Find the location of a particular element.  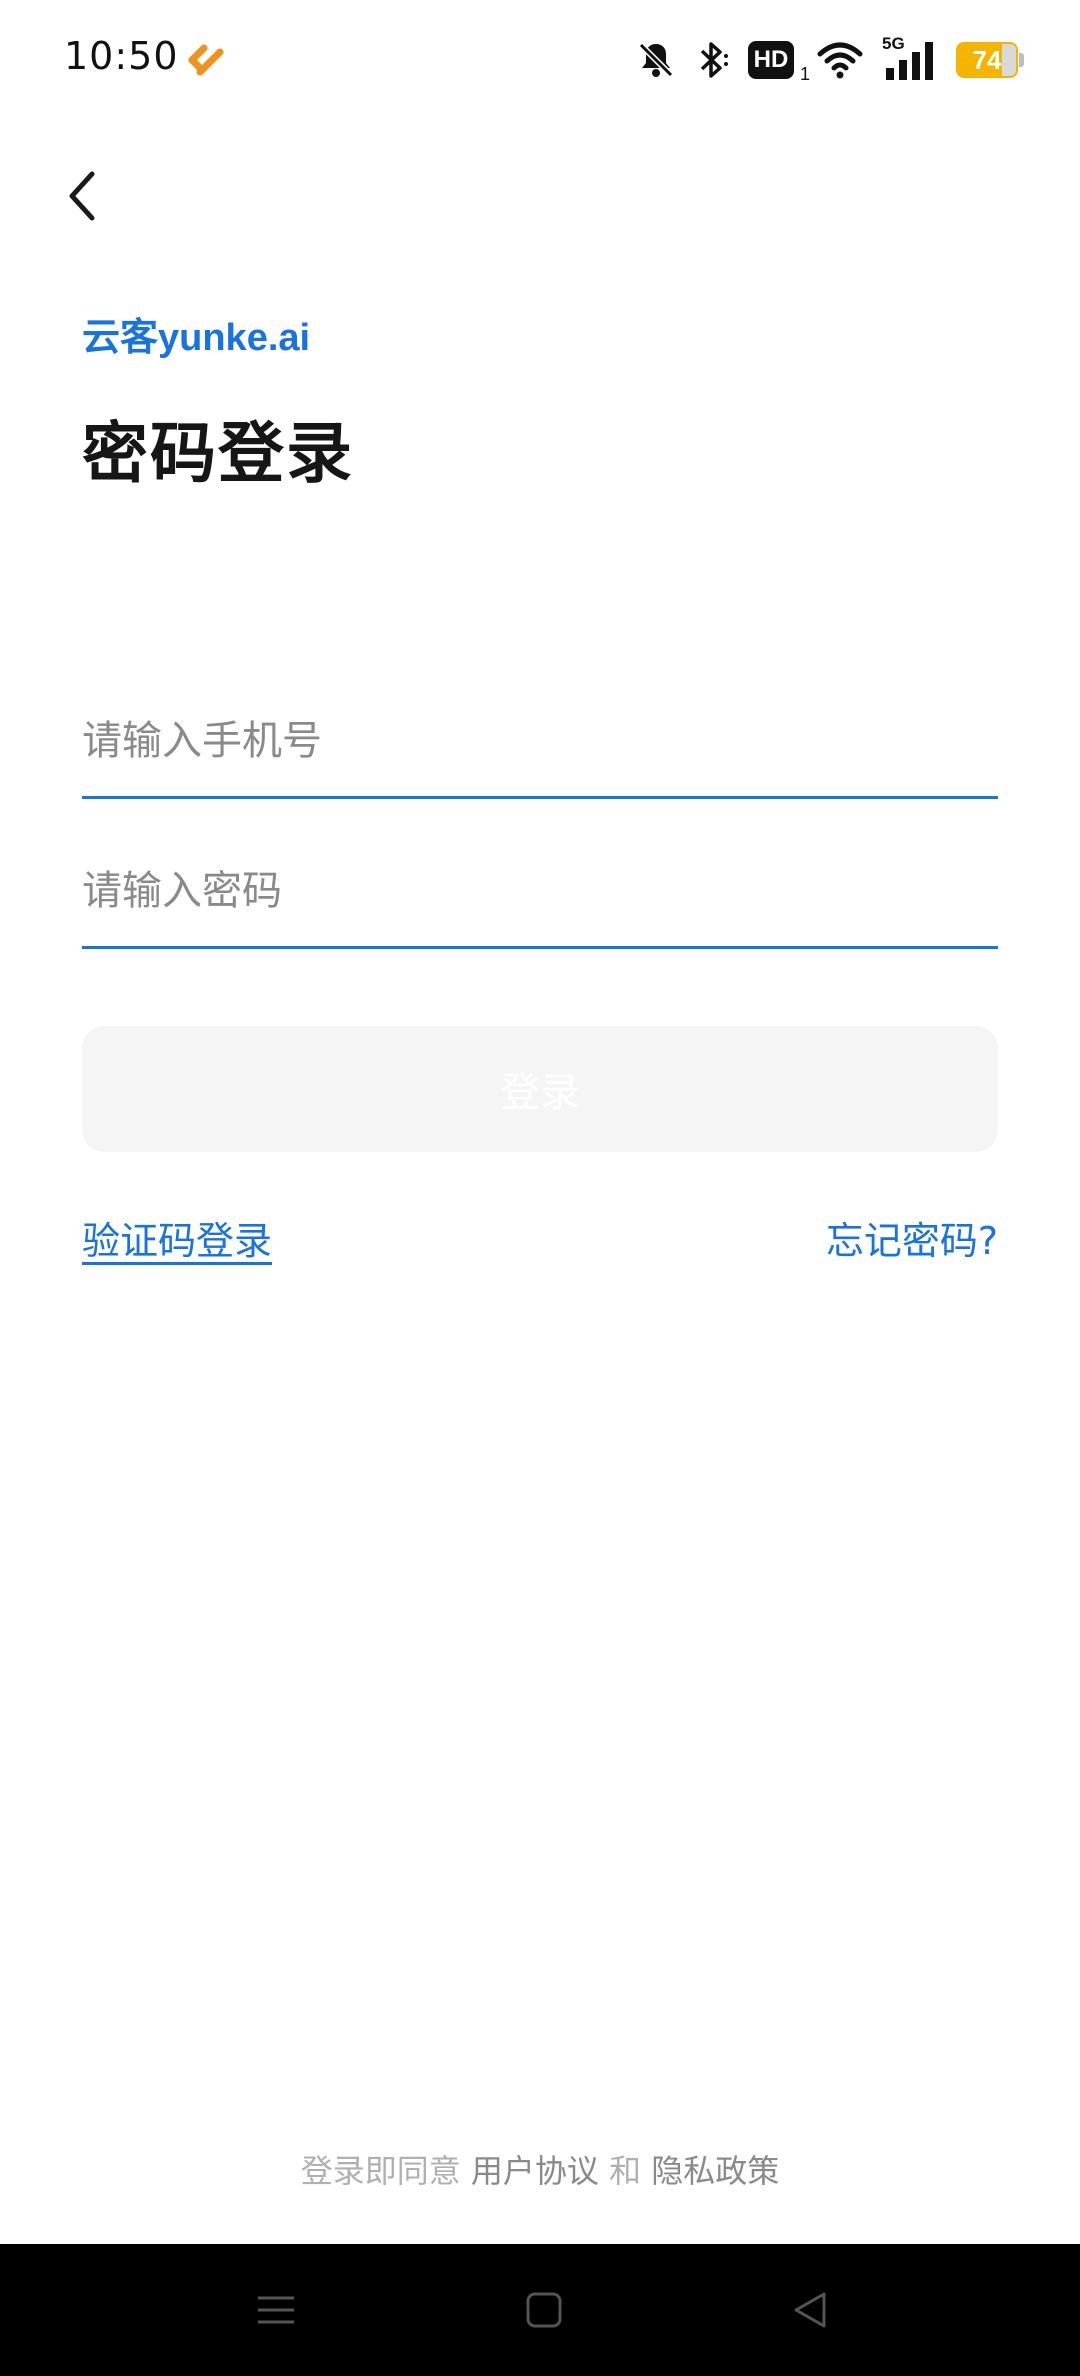

forgot-password-link: 忘记密码? is located at coordinates (912, 1237).